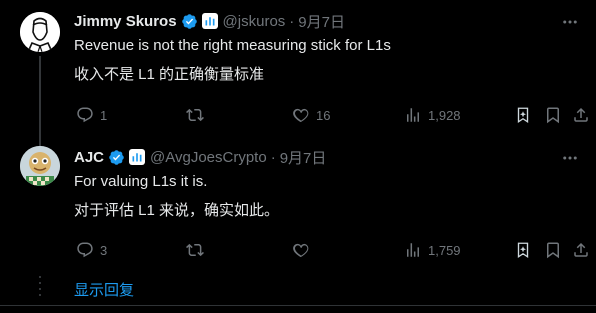 The height and width of the screenshot is (313, 596). I want to click on tweet-actions: 1 16 1,928, so click(331, 115).